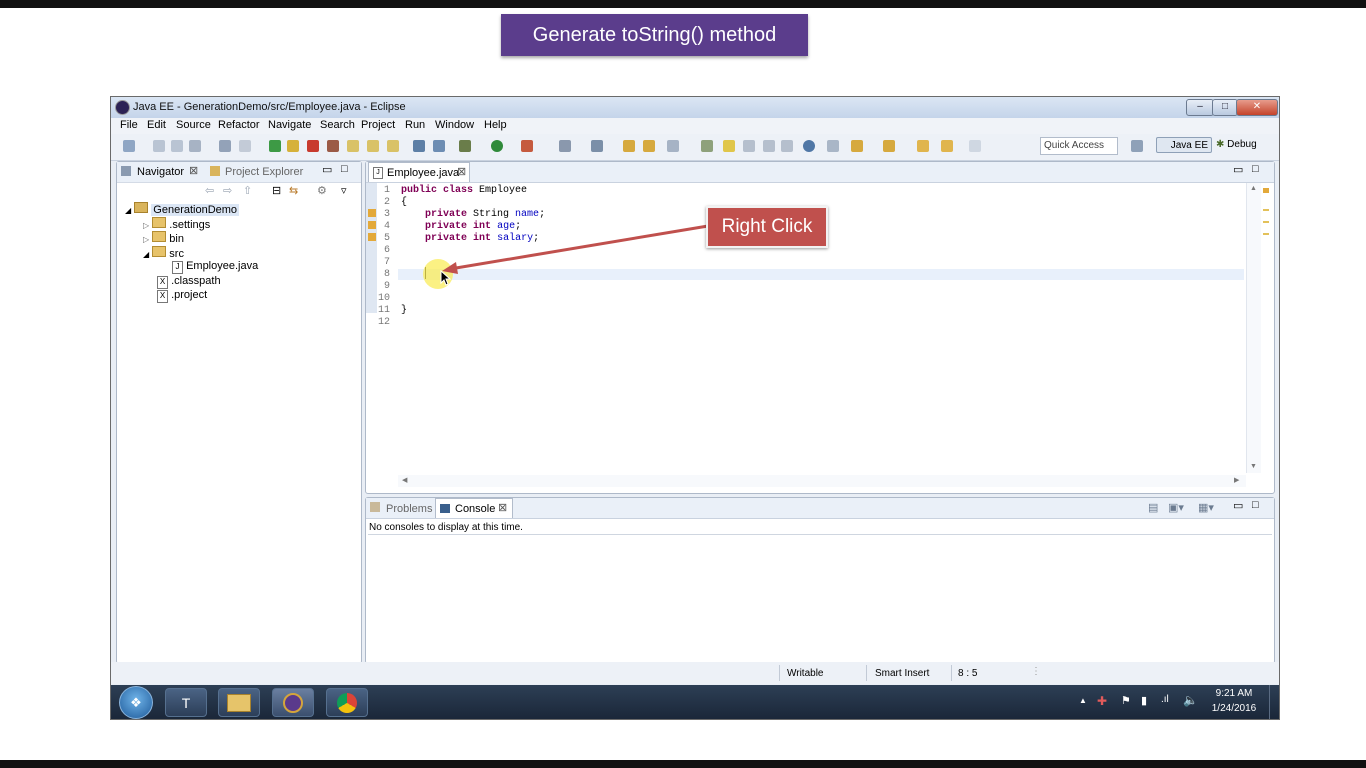 The width and height of the screenshot is (1366, 768). What do you see at coordinates (182, 296) in the screenshot?
I see `tree-item-project-file: X .project` at bounding box center [182, 296].